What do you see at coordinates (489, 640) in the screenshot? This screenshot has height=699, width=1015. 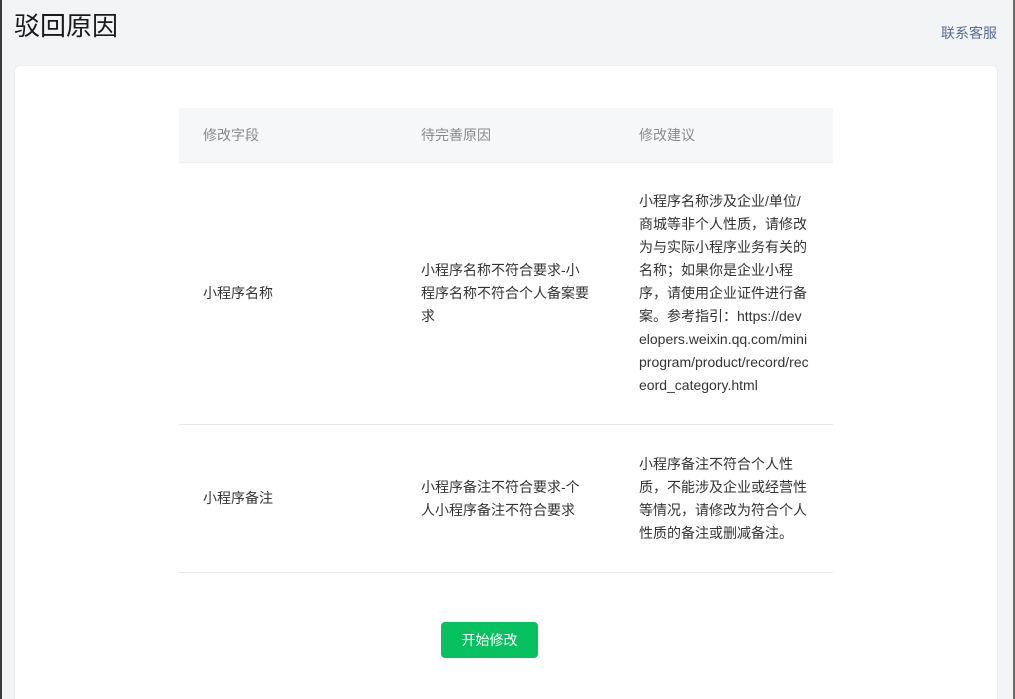 I see `start-edit-button: 开始修改` at bounding box center [489, 640].